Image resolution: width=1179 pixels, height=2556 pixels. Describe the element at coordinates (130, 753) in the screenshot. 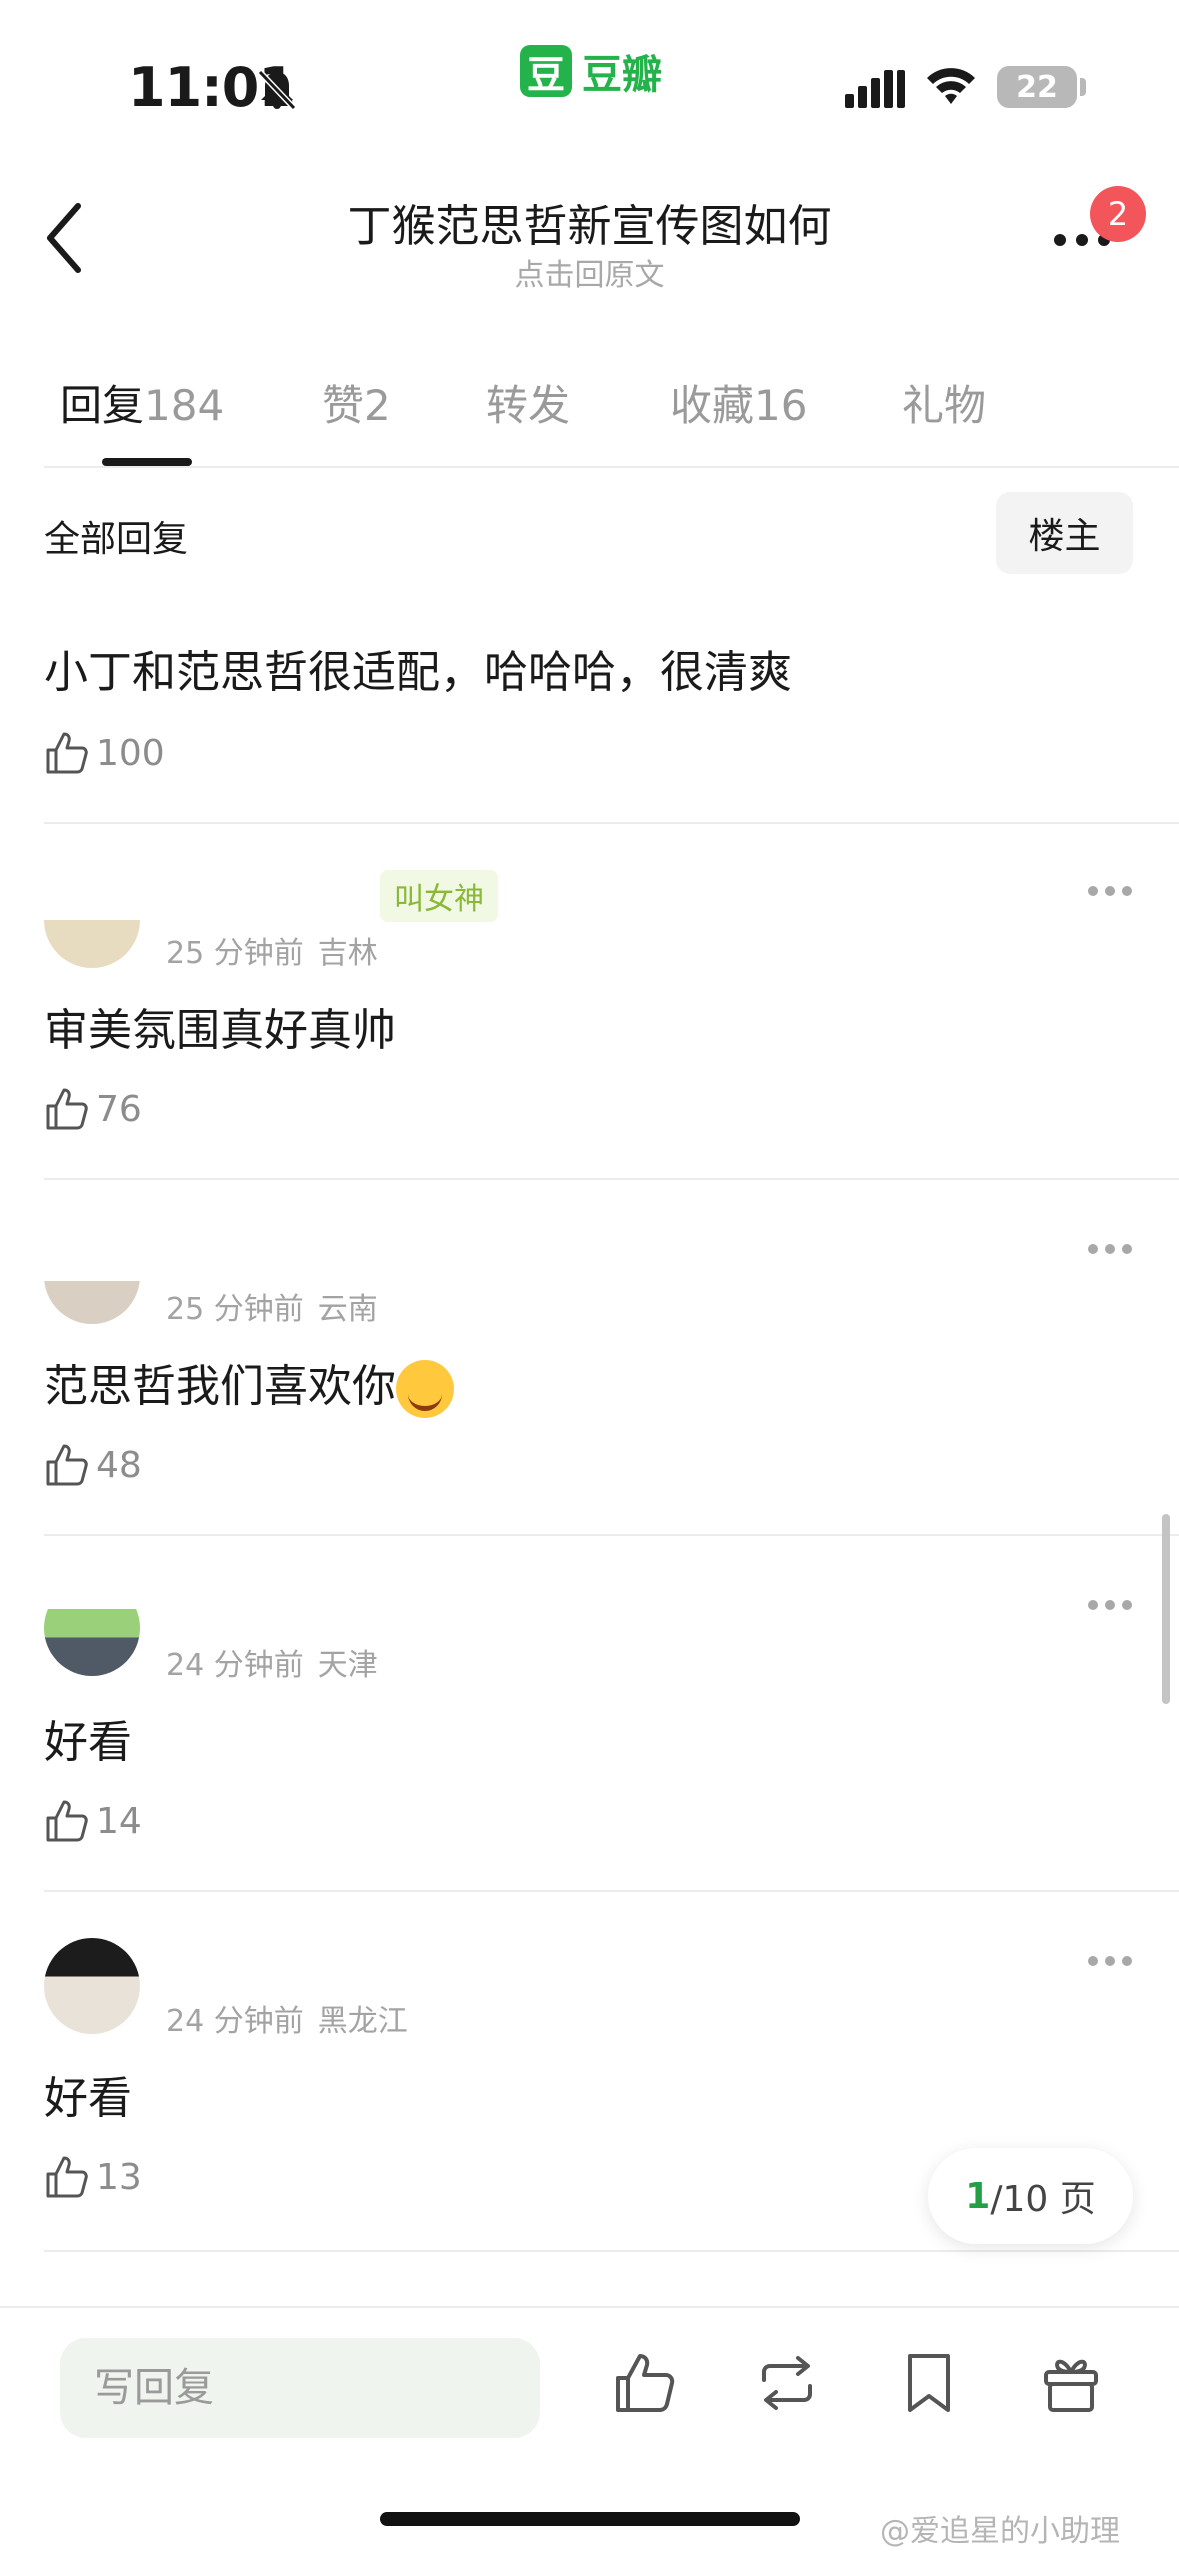

I see `like-count: 100` at that location.